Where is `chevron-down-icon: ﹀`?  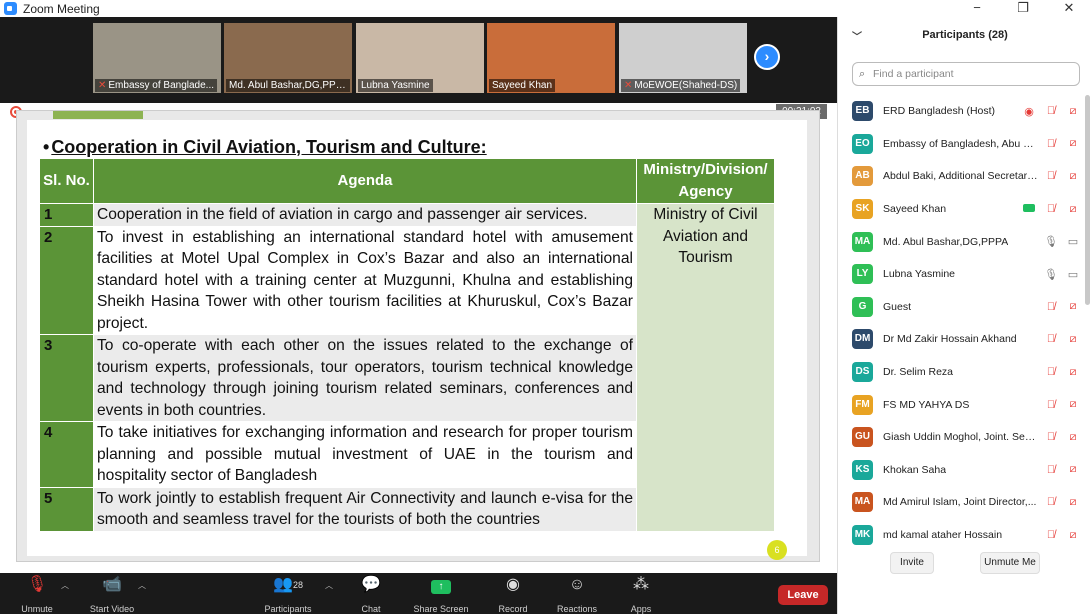
chevron-down-icon: ﹀ is located at coordinates (857, 35).